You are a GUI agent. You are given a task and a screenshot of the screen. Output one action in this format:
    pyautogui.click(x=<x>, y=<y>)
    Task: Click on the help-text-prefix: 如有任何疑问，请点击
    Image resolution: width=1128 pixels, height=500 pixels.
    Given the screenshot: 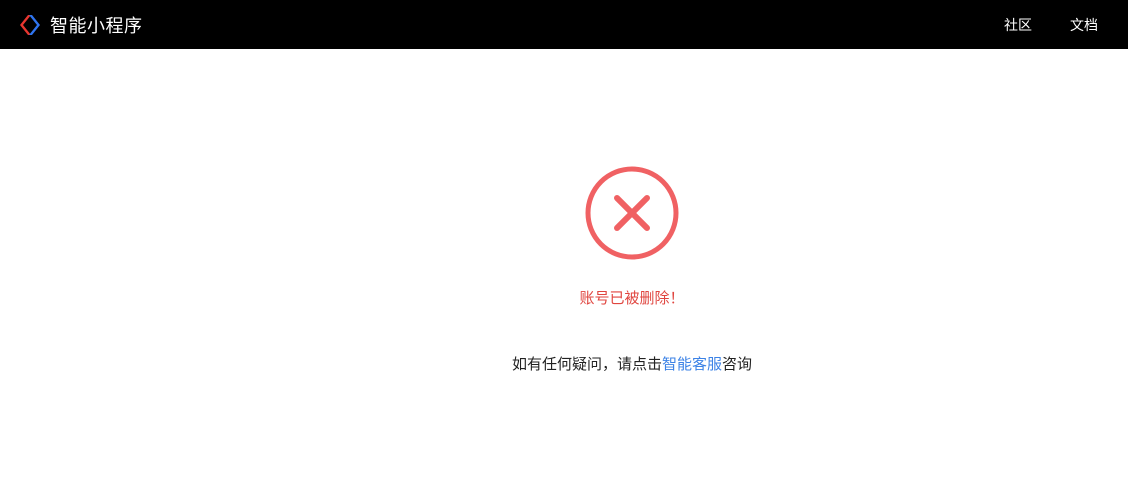 What is the action you would take?
    pyautogui.click(x=586, y=364)
    